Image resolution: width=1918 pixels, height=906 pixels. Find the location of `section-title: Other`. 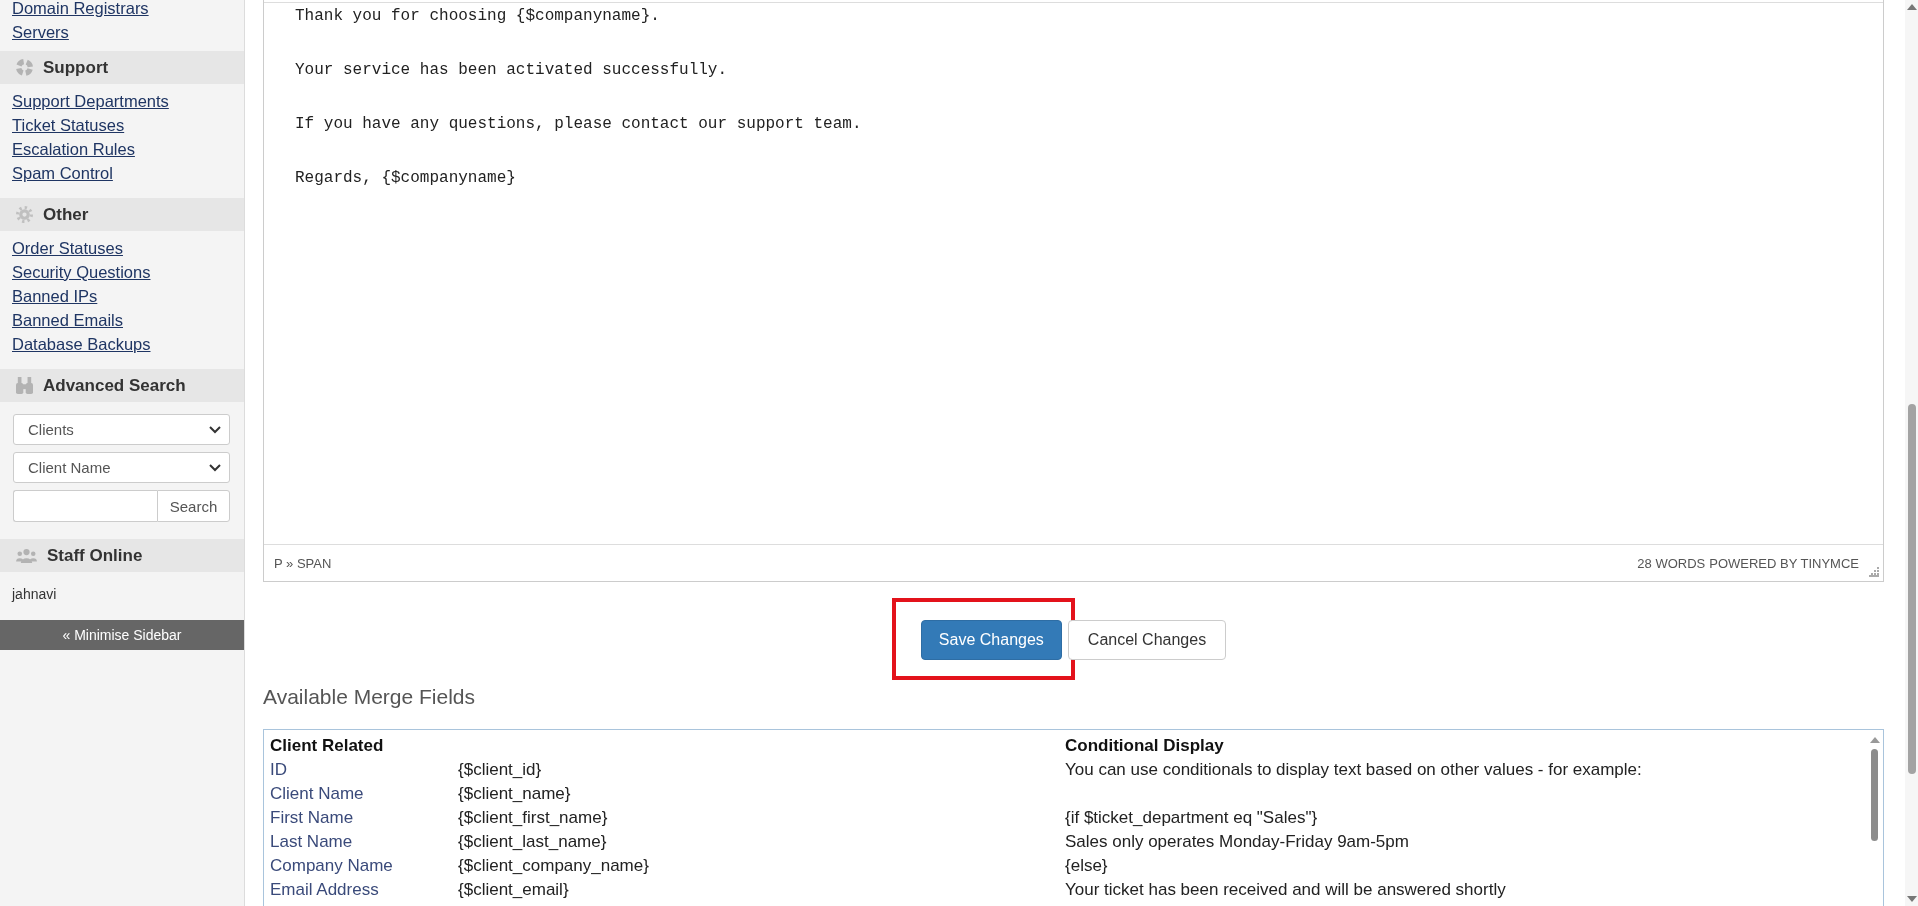

section-title: Other is located at coordinates (66, 214).